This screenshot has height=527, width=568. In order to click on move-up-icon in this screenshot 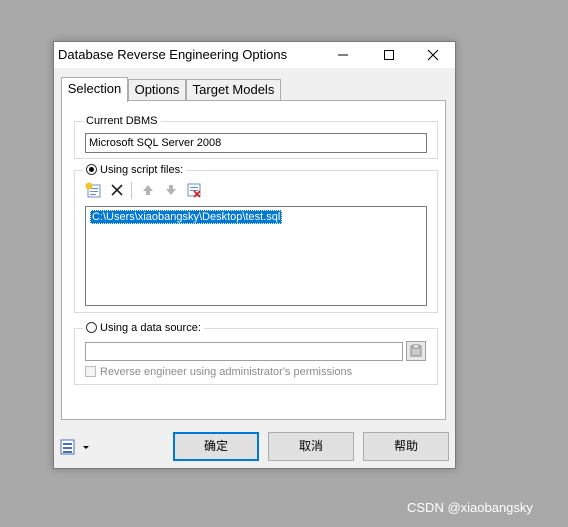, I will do `click(148, 190)`.